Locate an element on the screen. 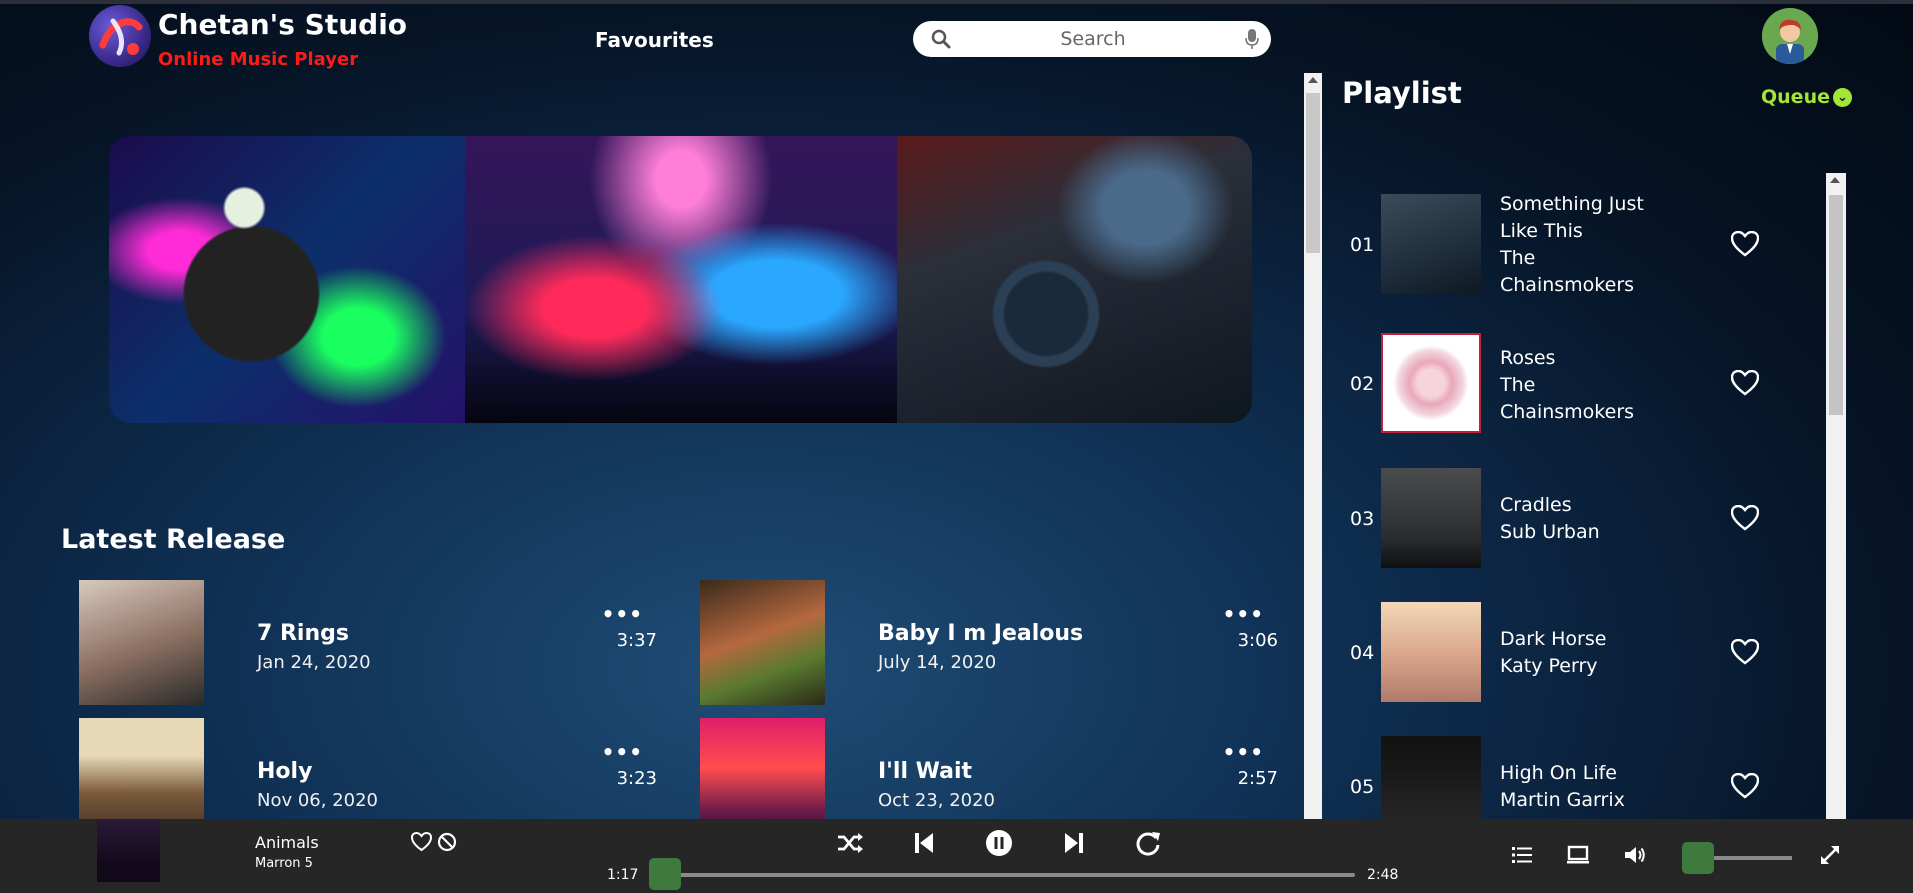 The width and height of the screenshot is (1913, 893). playlist-item-text: Roses The Chainsmokers is located at coordinates (1575, 385).